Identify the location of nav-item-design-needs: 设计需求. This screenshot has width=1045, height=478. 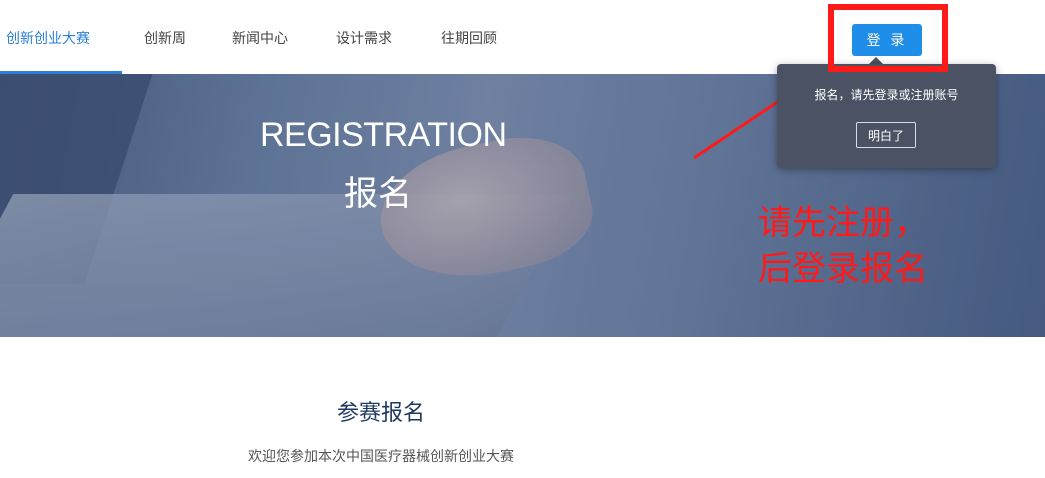
(364, 39).